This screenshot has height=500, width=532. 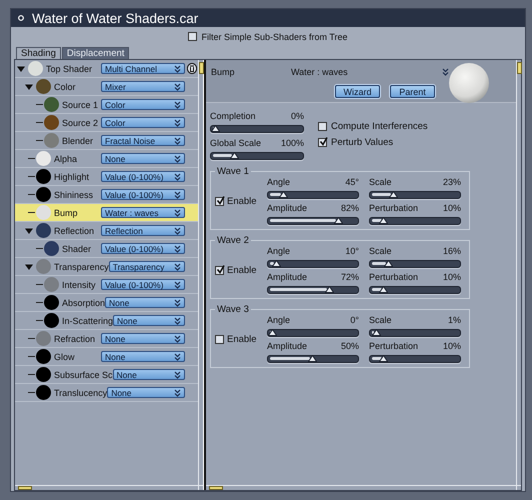 What do you see at coordinates (454, 320) in the screenshot?
I see `slider-value: 1%` at bounding box center [454, 320].